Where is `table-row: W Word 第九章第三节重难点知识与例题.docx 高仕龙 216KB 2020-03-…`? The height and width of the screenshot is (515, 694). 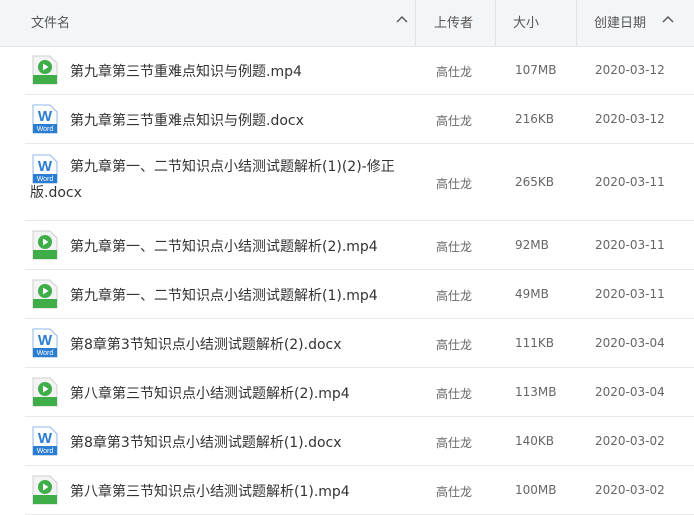 table-row: W Word 第九章第三节重难点知识与例题.docx 高仕龙 216KB 2020-03-… is located at coordinates (359, 119).